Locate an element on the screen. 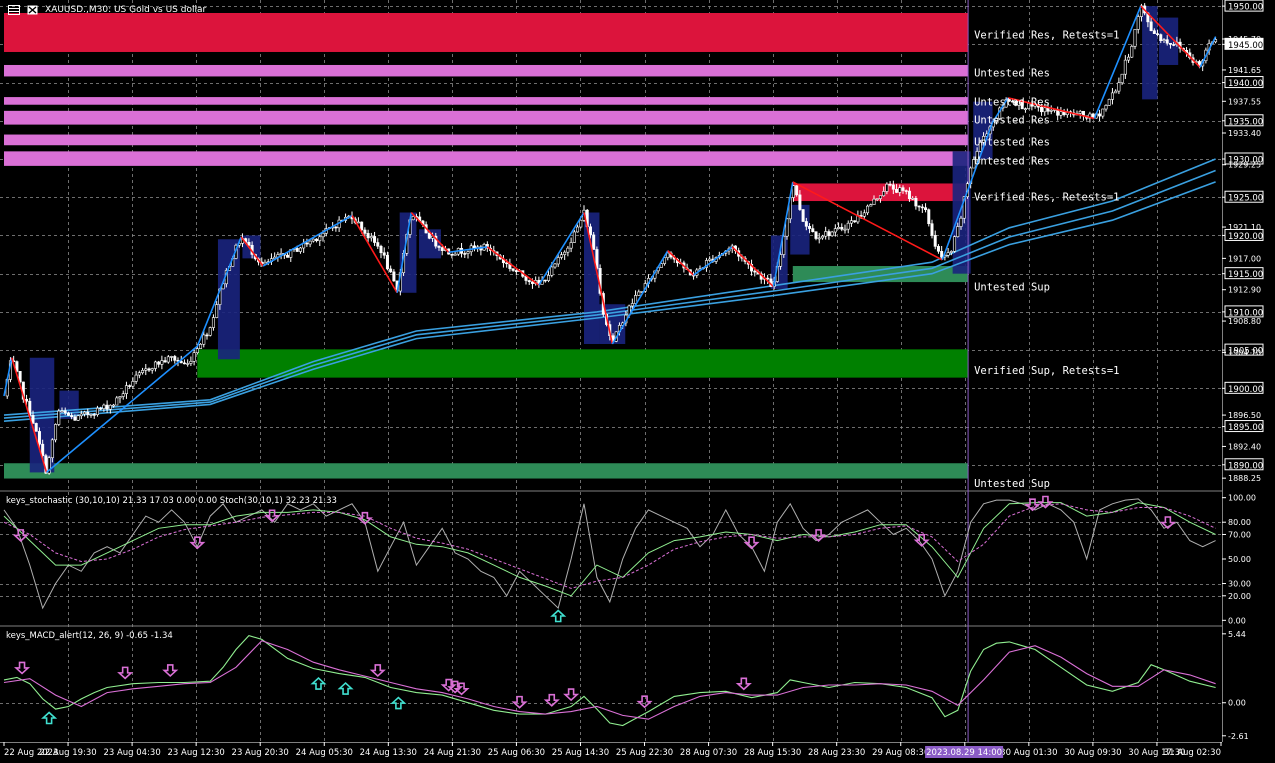  chart-menu-icon is located at coordinates (16, 10).